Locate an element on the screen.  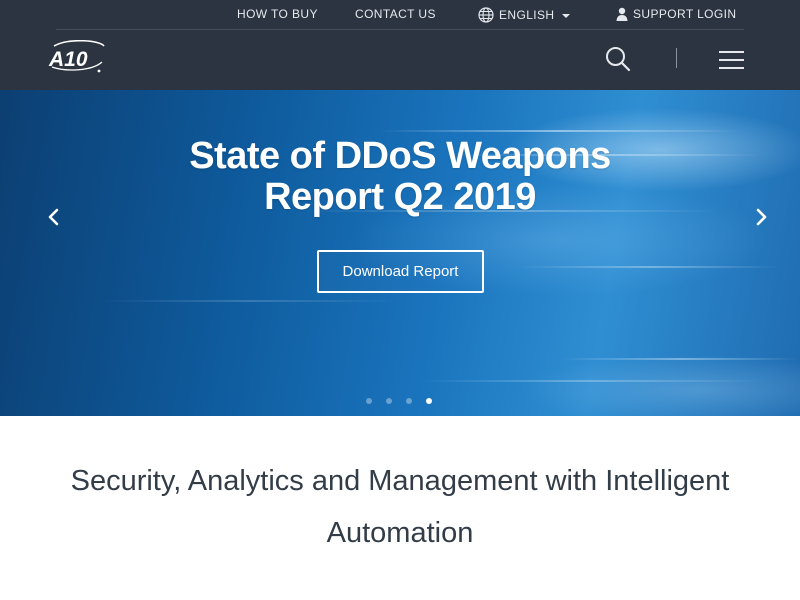
logo-graphic: A10 is located at coordinates (76, 56).